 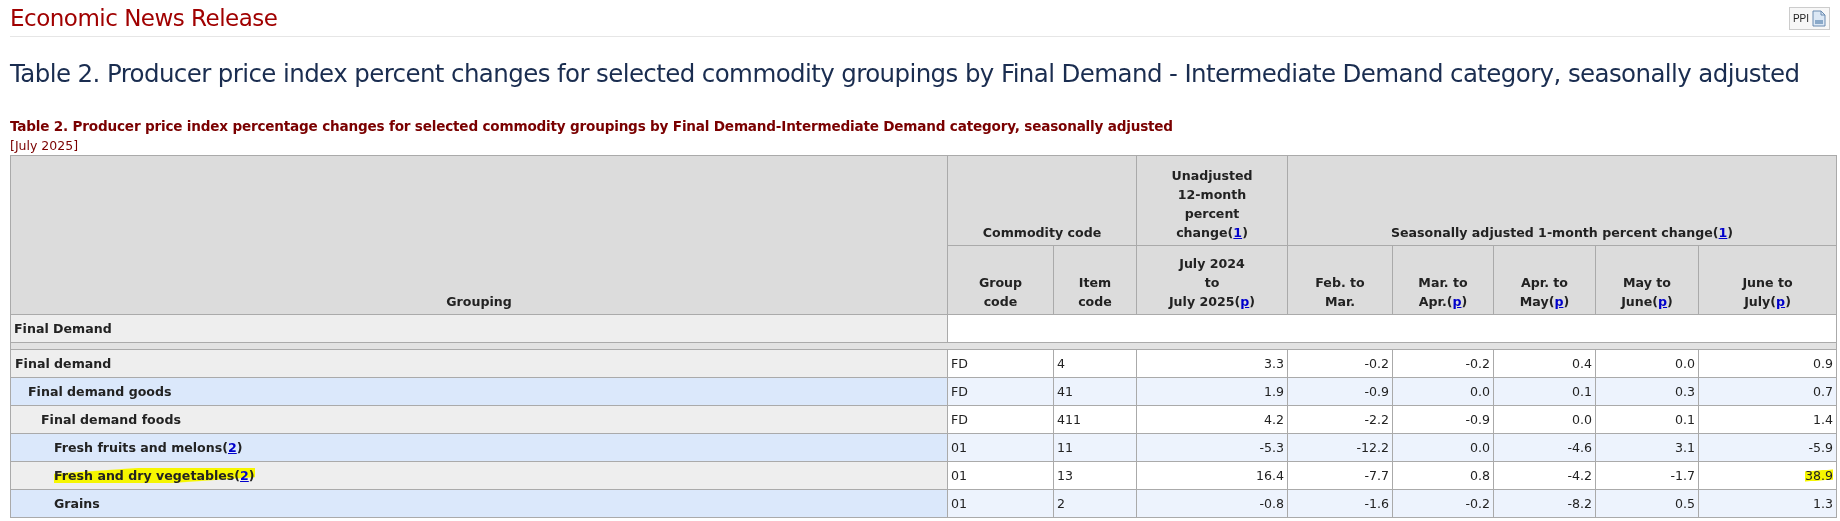 I want to click on table-cell: 0.5, so click(x=1685, y=503).